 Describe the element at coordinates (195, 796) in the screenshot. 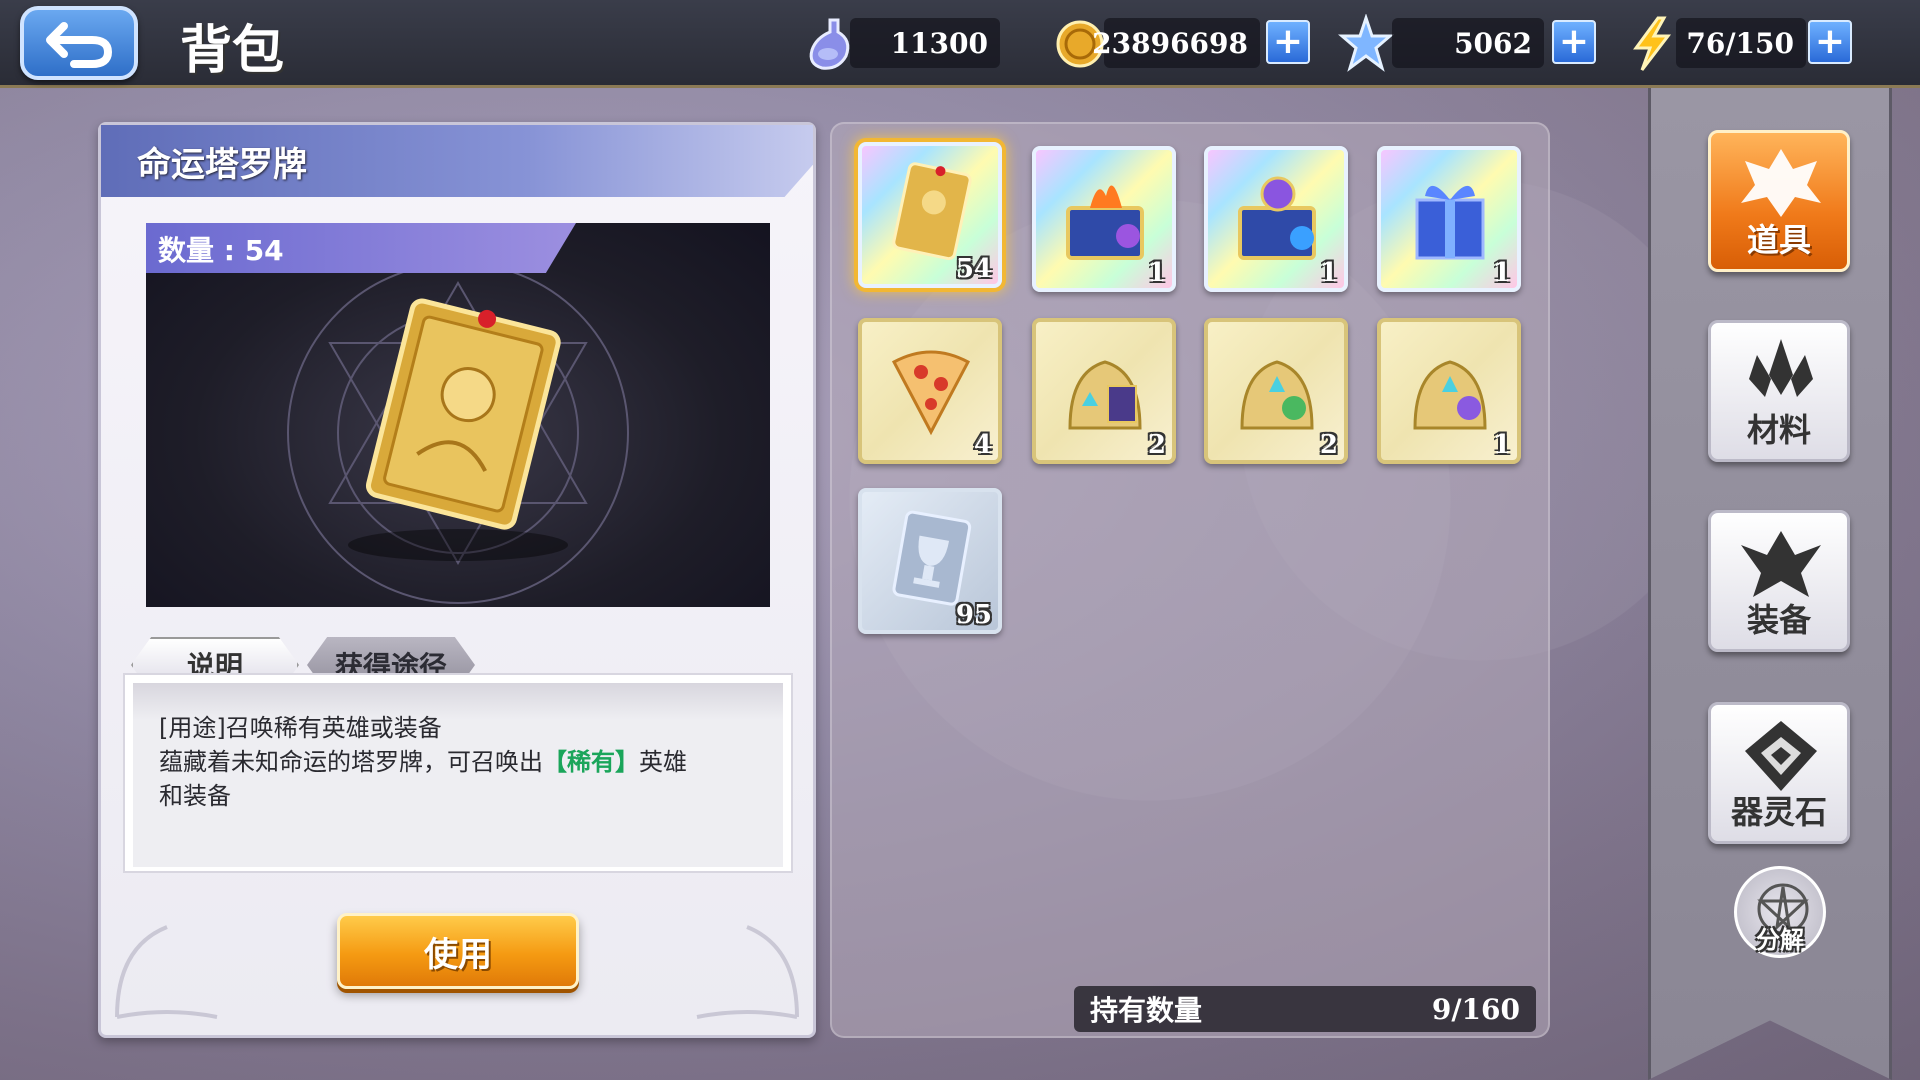

I see `desc-line-3: 和装备` at that location.